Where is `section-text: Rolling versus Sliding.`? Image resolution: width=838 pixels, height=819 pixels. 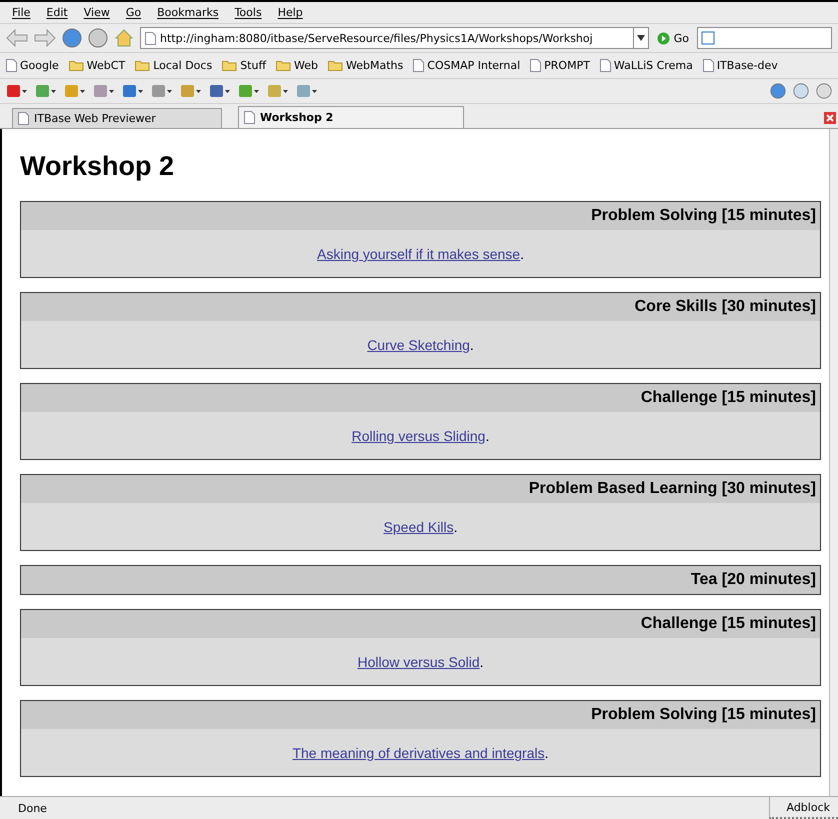 section-text: Rolling versus Sliding. is located at coordinates (421, 436).